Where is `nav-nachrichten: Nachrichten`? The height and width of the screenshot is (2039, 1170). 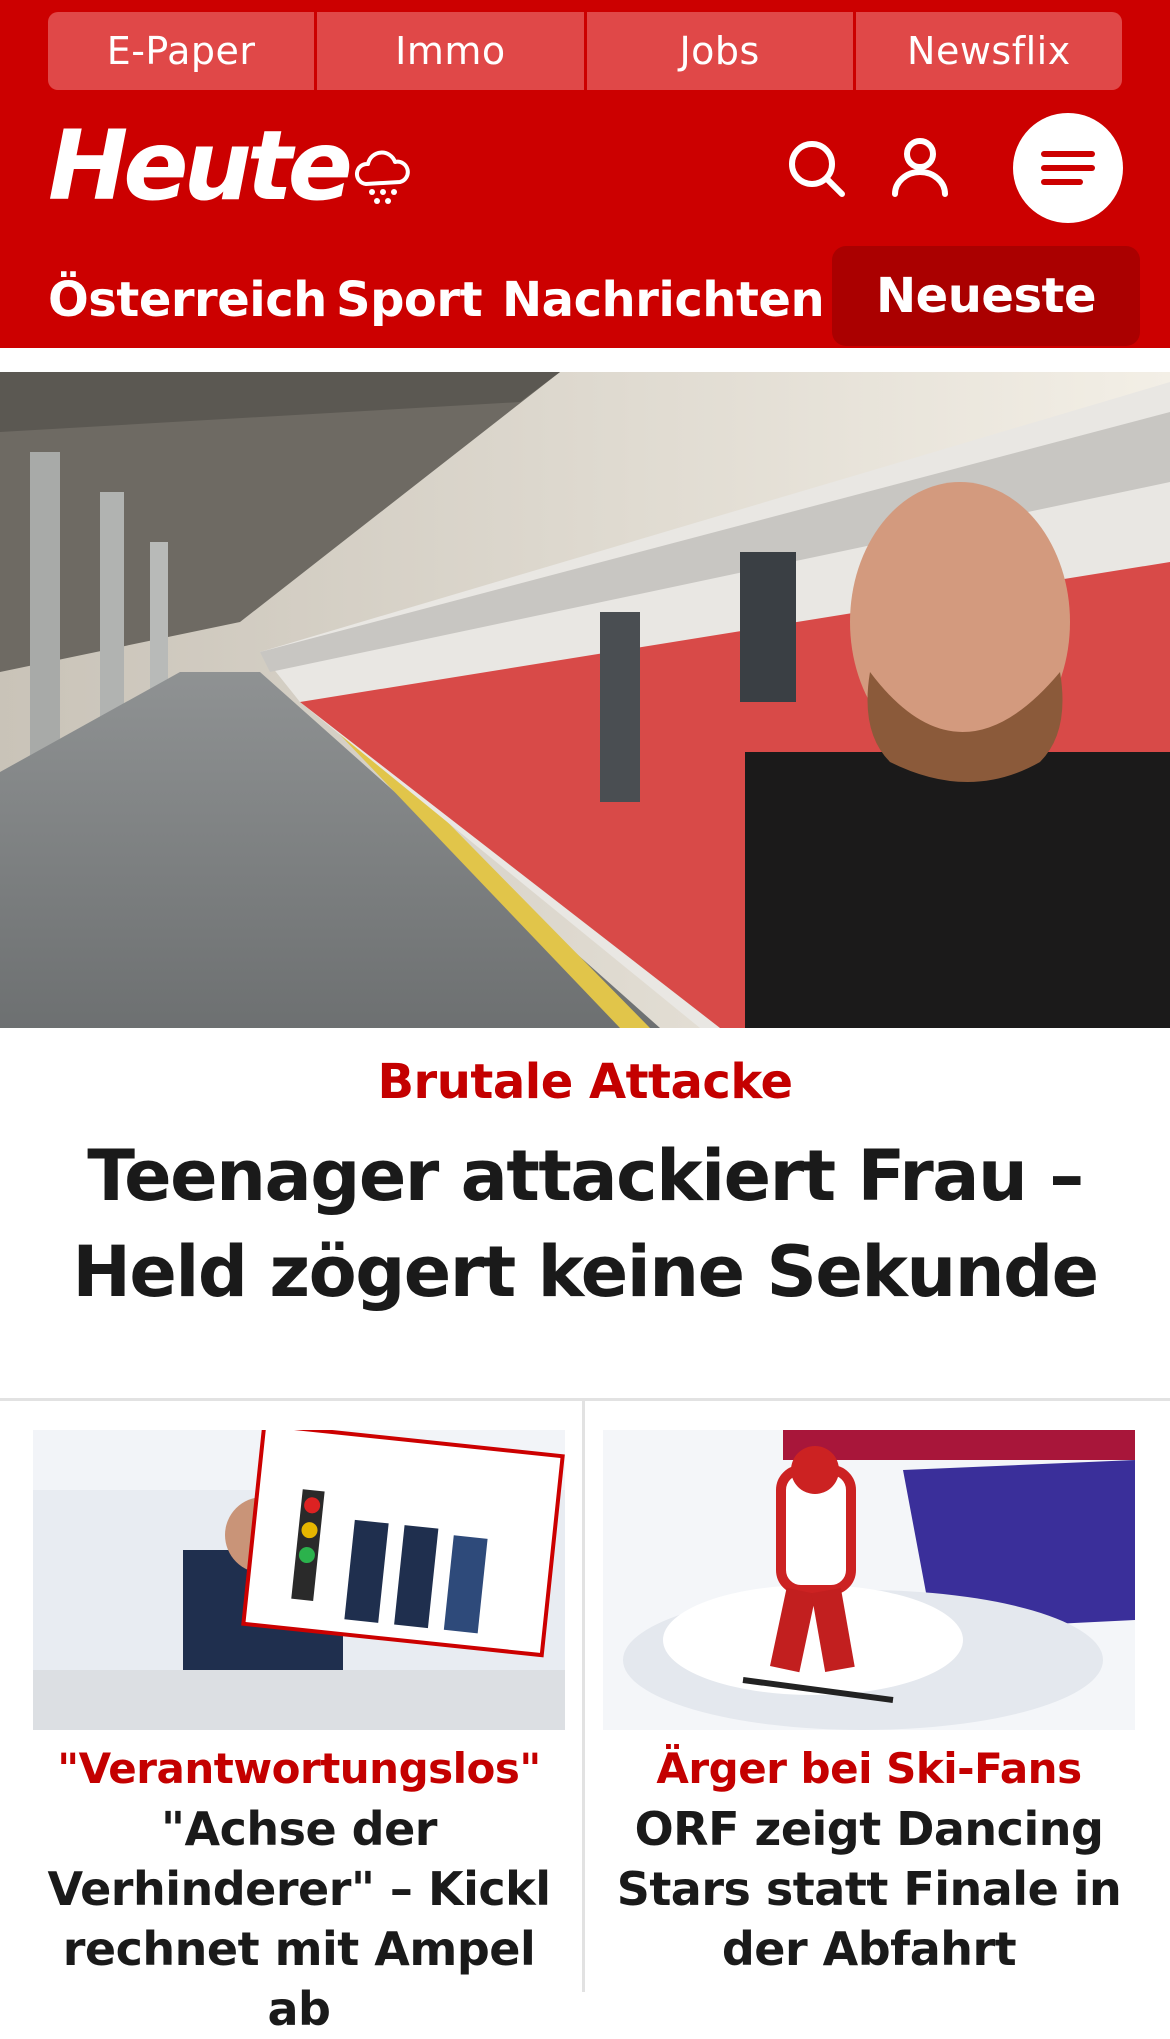
nav-nachrichten: Nachrichten is located at coordinates (663, 300).